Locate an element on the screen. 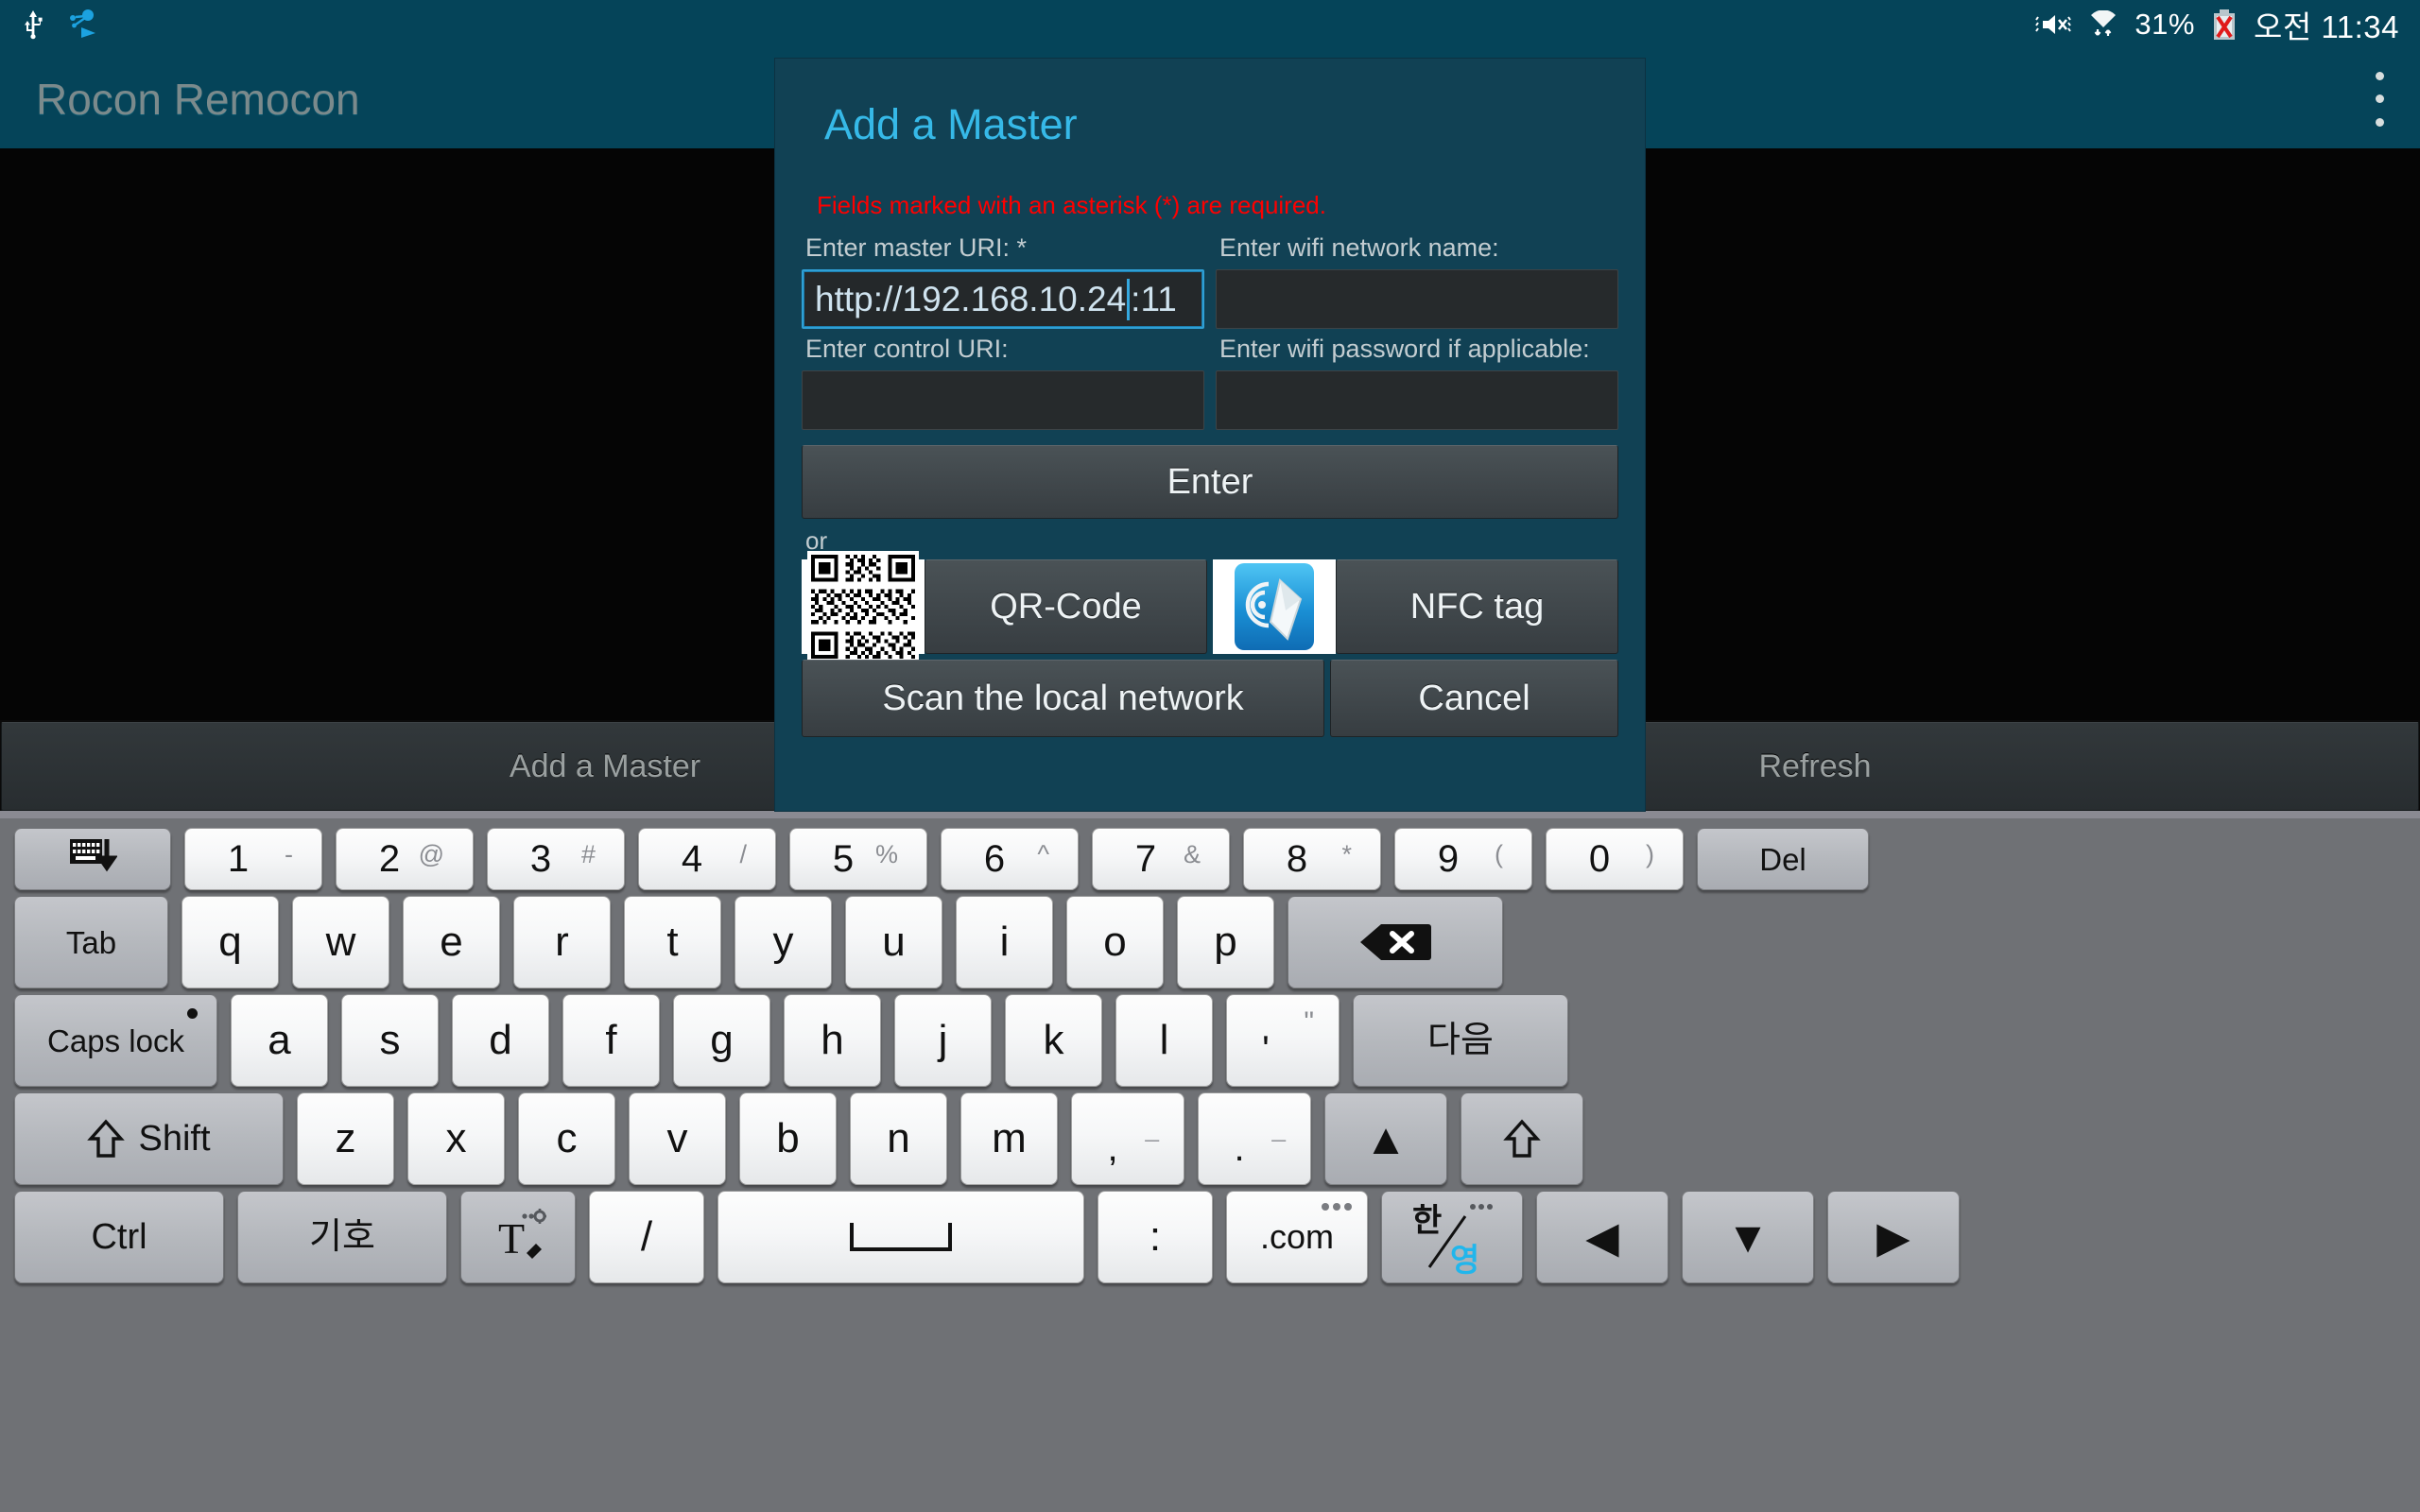 Image resolution: width=2420 pixels, height=1512 pixels. key-a: a is located at coordinates (279, 1040).